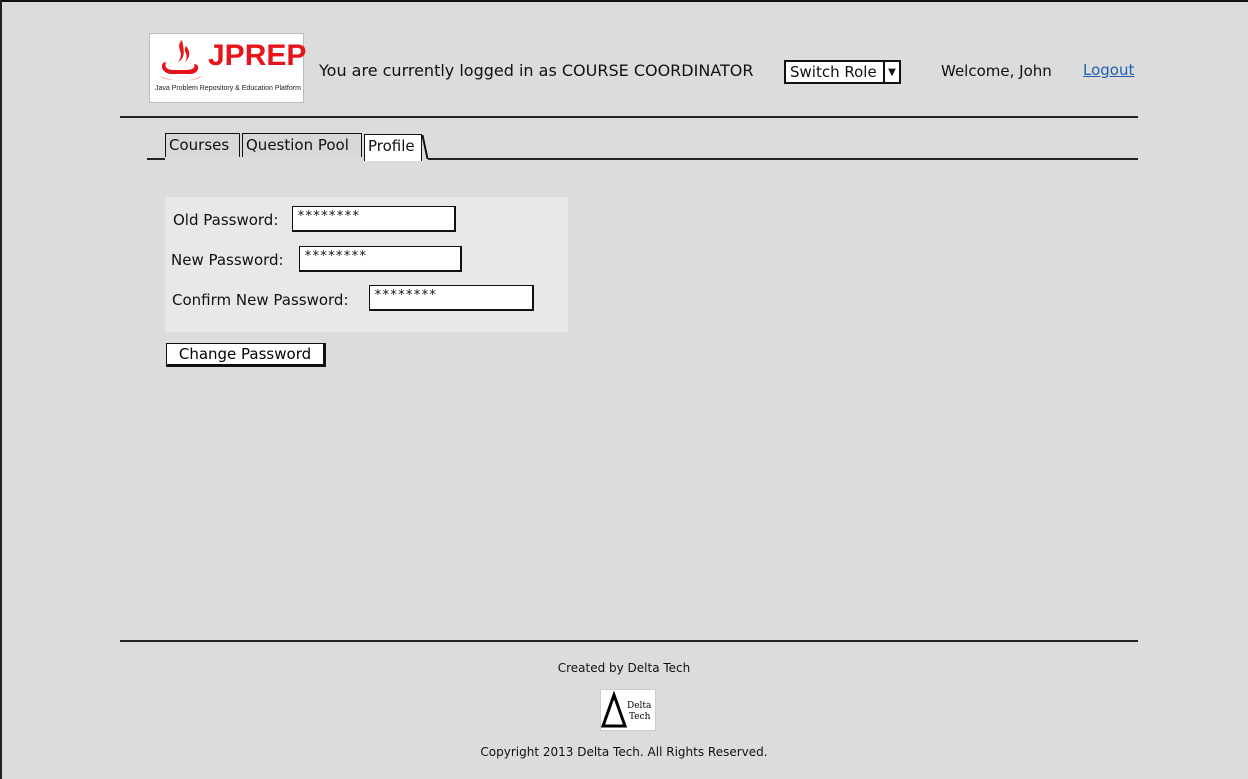 This screenshot has height=779, width=1248. What do you see at coordinates (257, 55) in the screenshot?
I see `logo-wordmark: JPREP` at bounding box center [257, 55].